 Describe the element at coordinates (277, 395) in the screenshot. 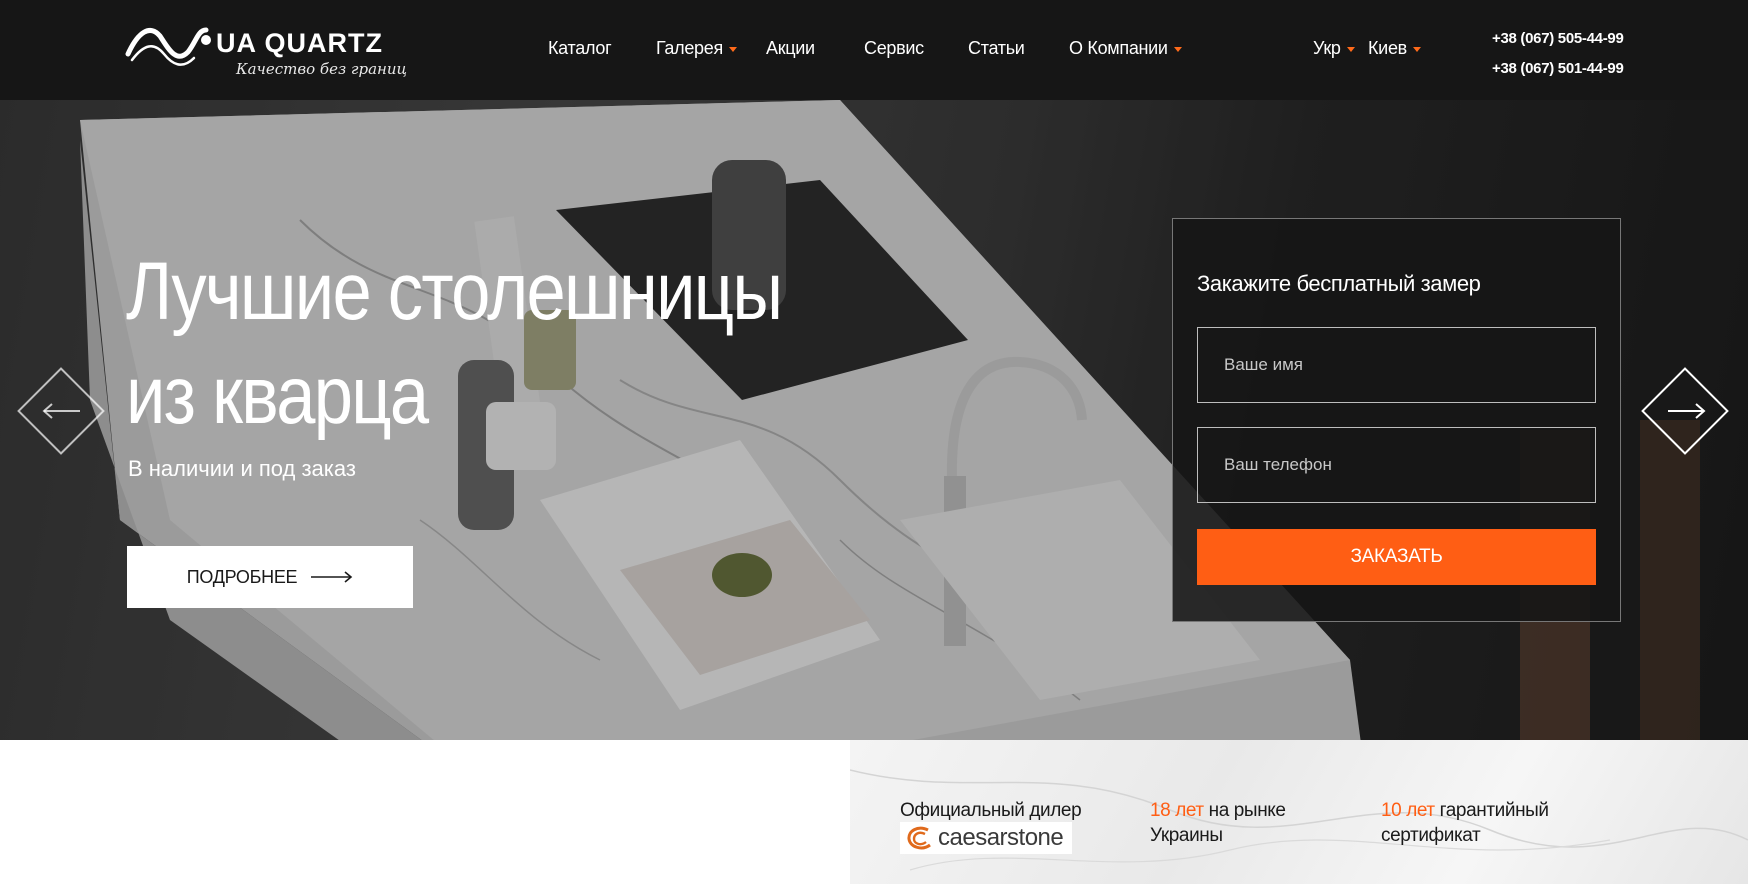

I see `headline-line-2: из кварца` at that location.